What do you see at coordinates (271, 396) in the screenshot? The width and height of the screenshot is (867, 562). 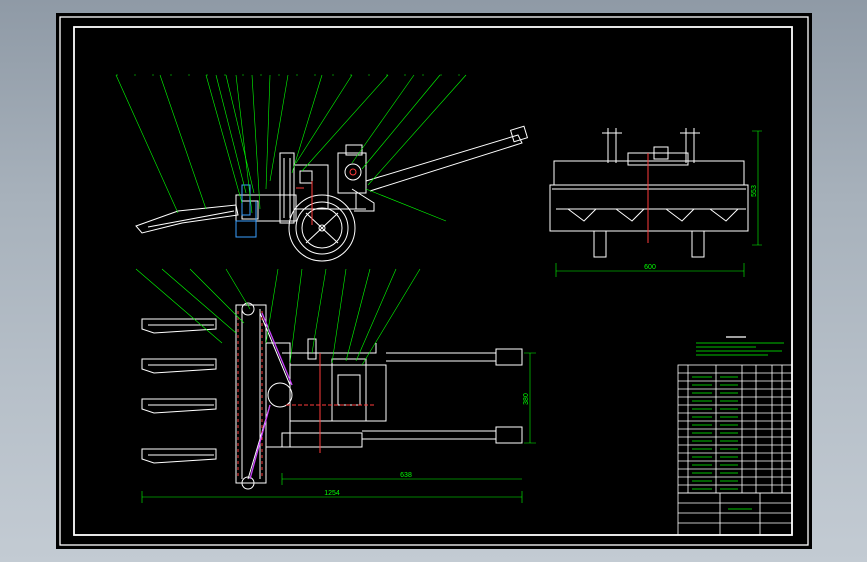 I see `plan-view-highlight` at bounding box center [271, 396].